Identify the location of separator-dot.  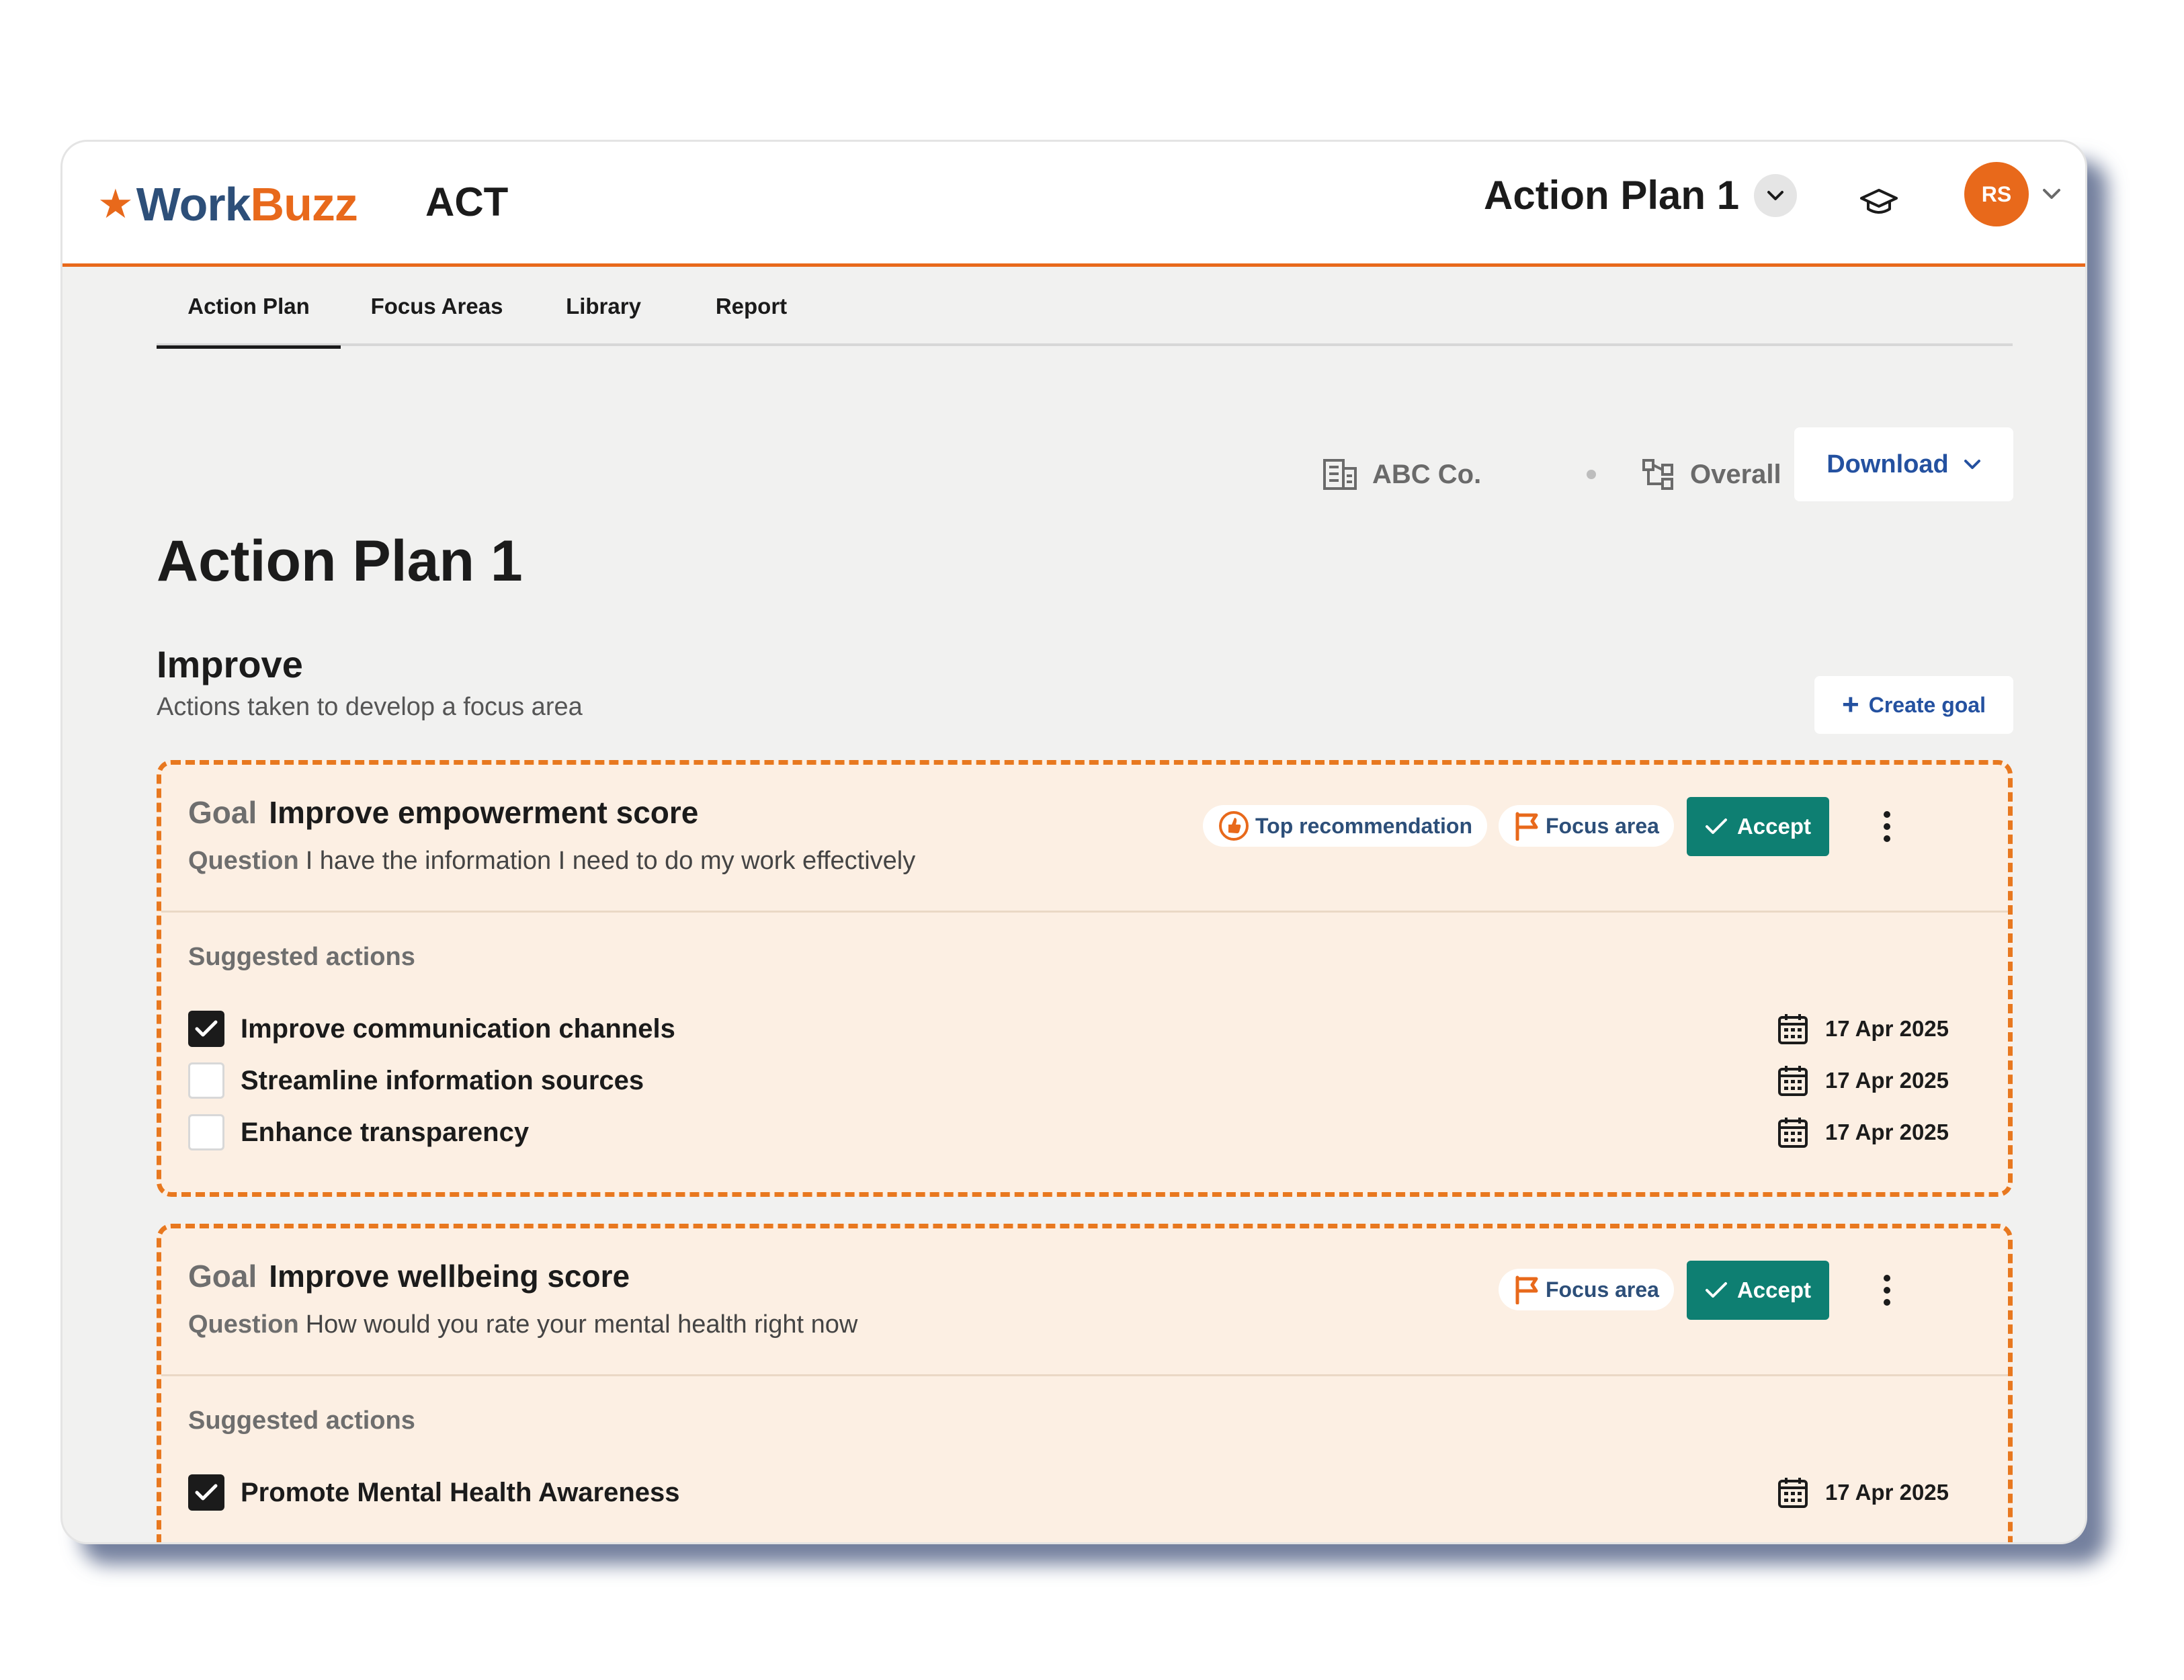
(1592, 475).